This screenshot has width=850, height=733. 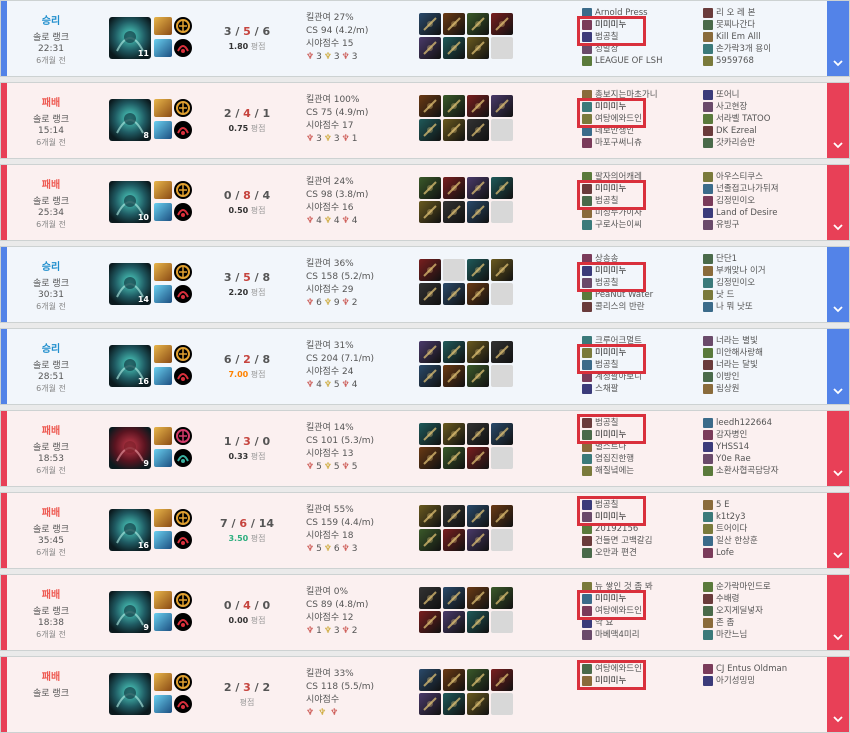 I want to click on participant: Y0e Rae, so click(x=760, y=459).